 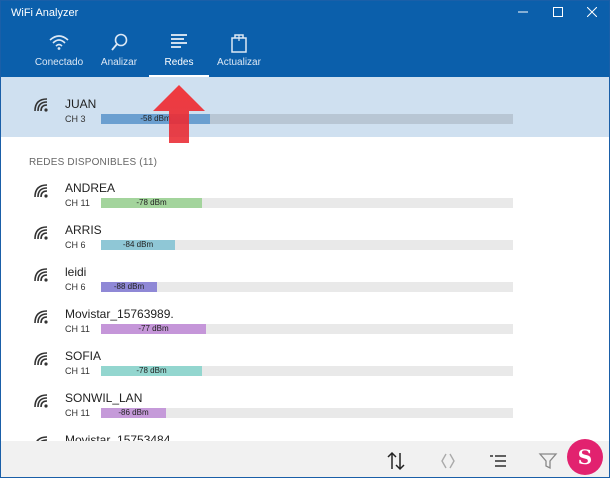 What do you see at coordinates (76, 272) in the screenshot?
I see `network-ssid: leidi` at bounding box center [76, 272].